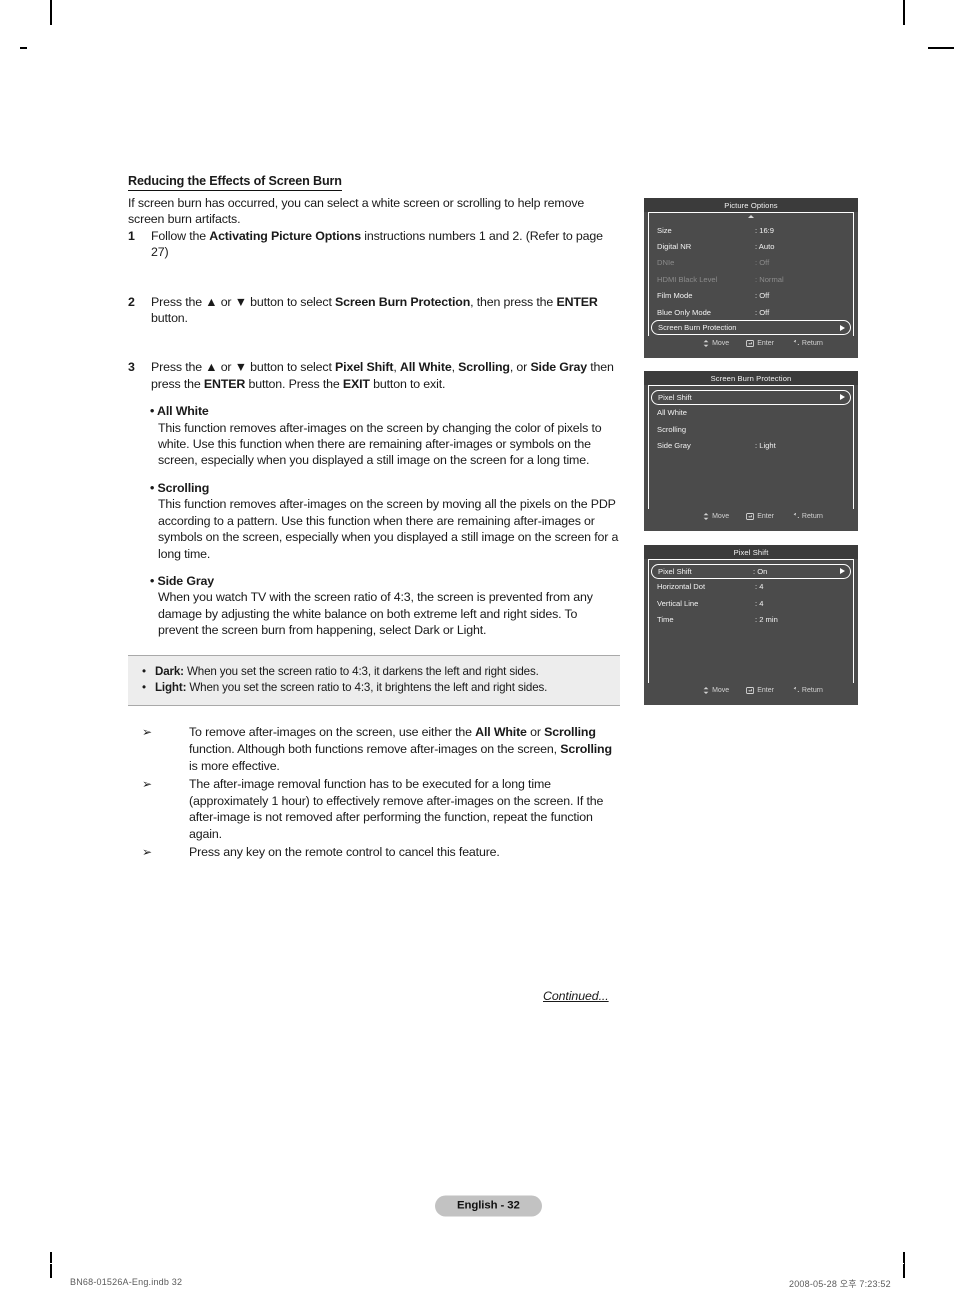 The width and height of the screenshot is (954, 1303). I want to click on osd-item-label: Blue Only Mode, so click(684, 312).